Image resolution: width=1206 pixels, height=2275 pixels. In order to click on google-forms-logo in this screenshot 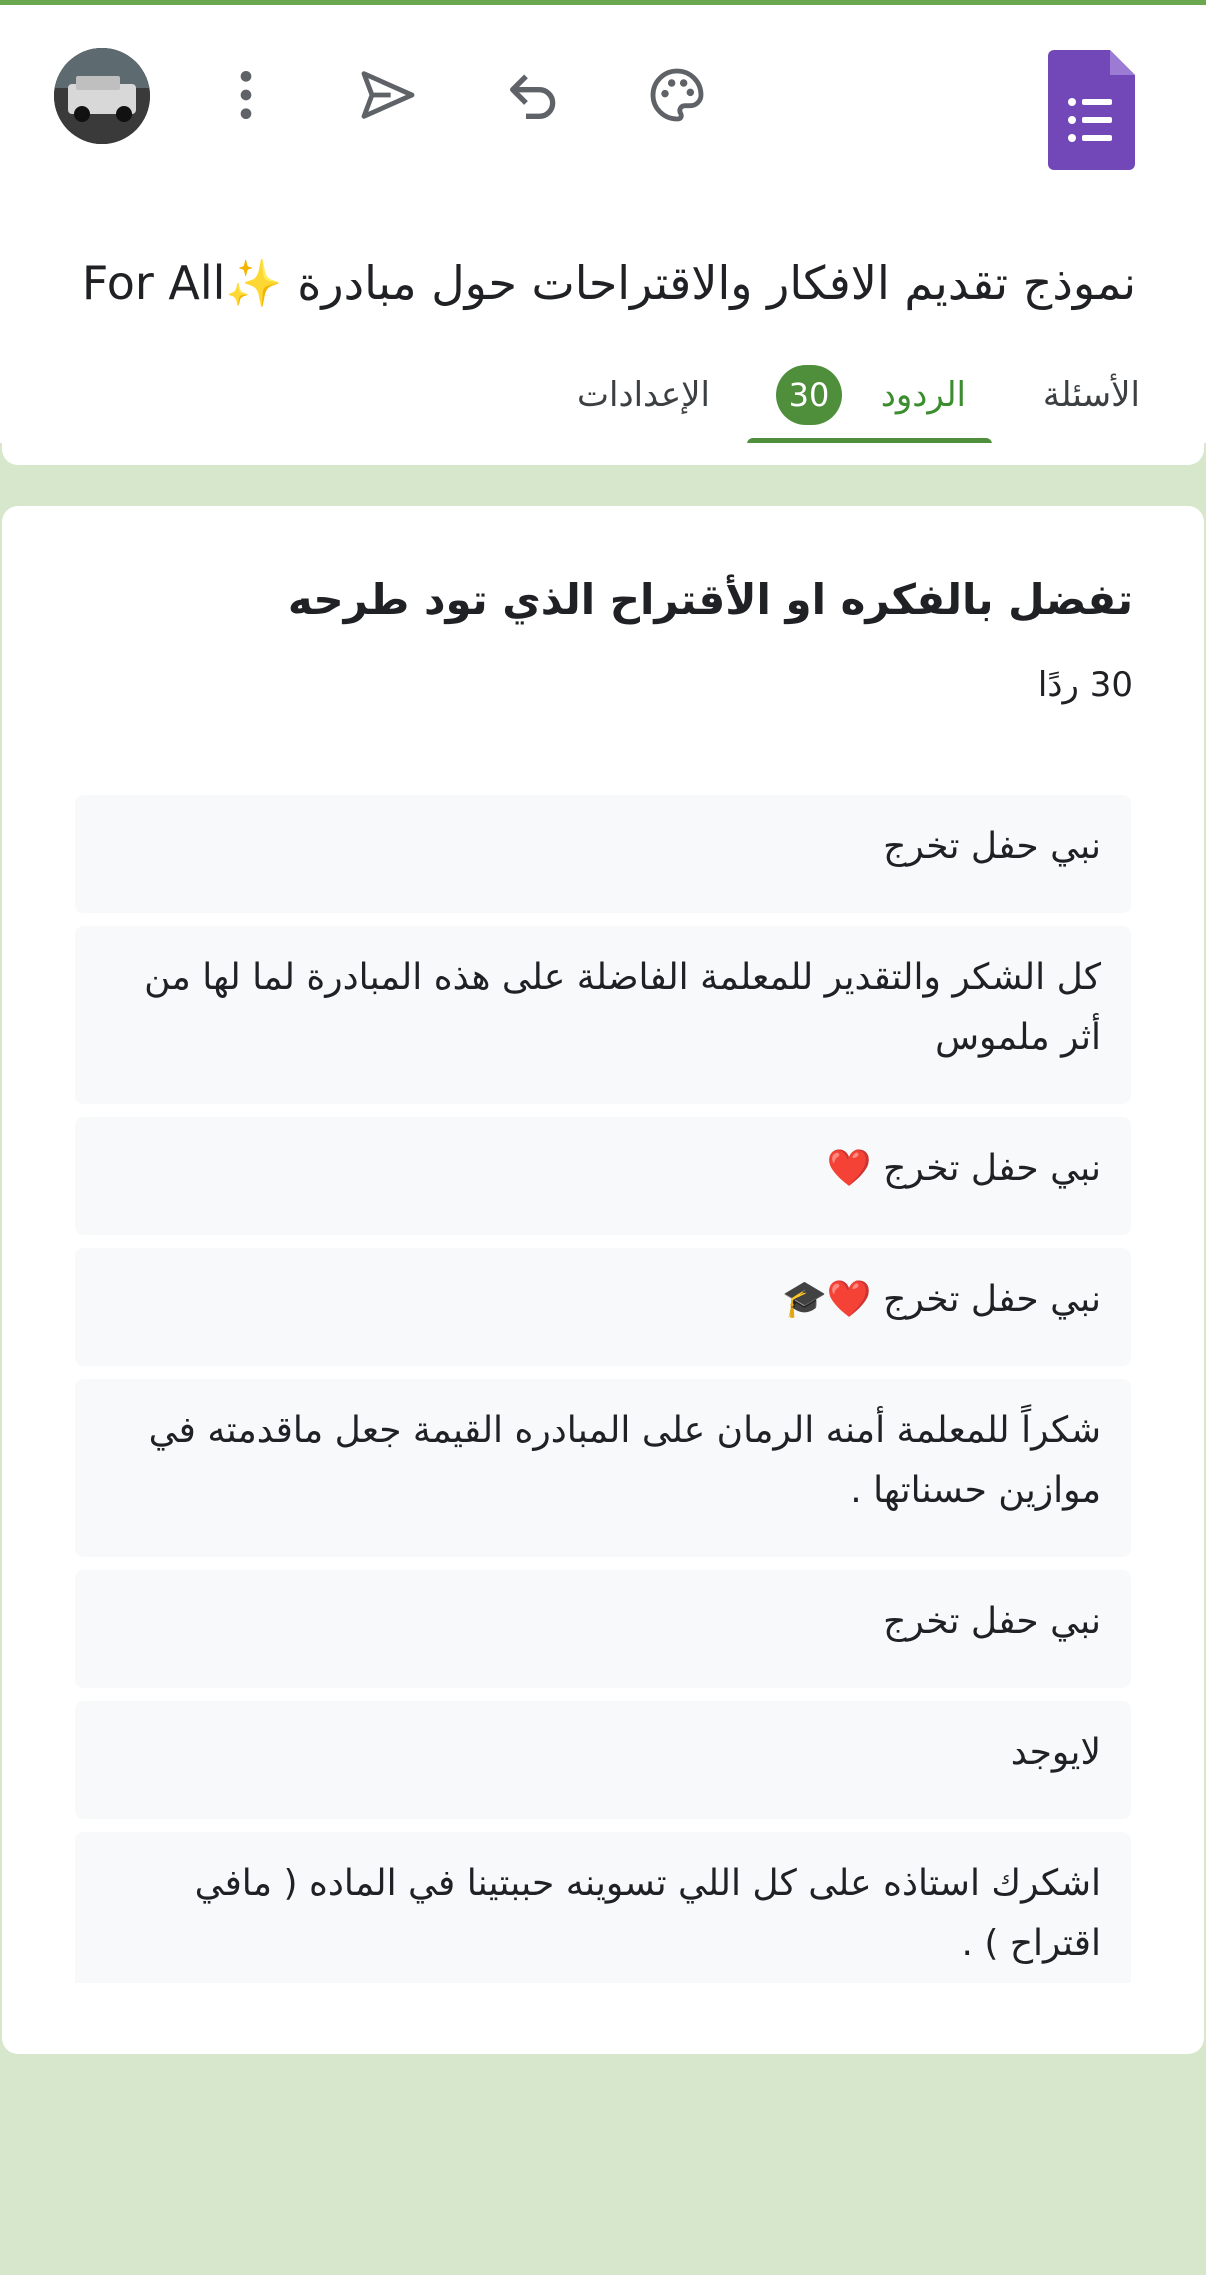, I will do `click(1091, 110)`.